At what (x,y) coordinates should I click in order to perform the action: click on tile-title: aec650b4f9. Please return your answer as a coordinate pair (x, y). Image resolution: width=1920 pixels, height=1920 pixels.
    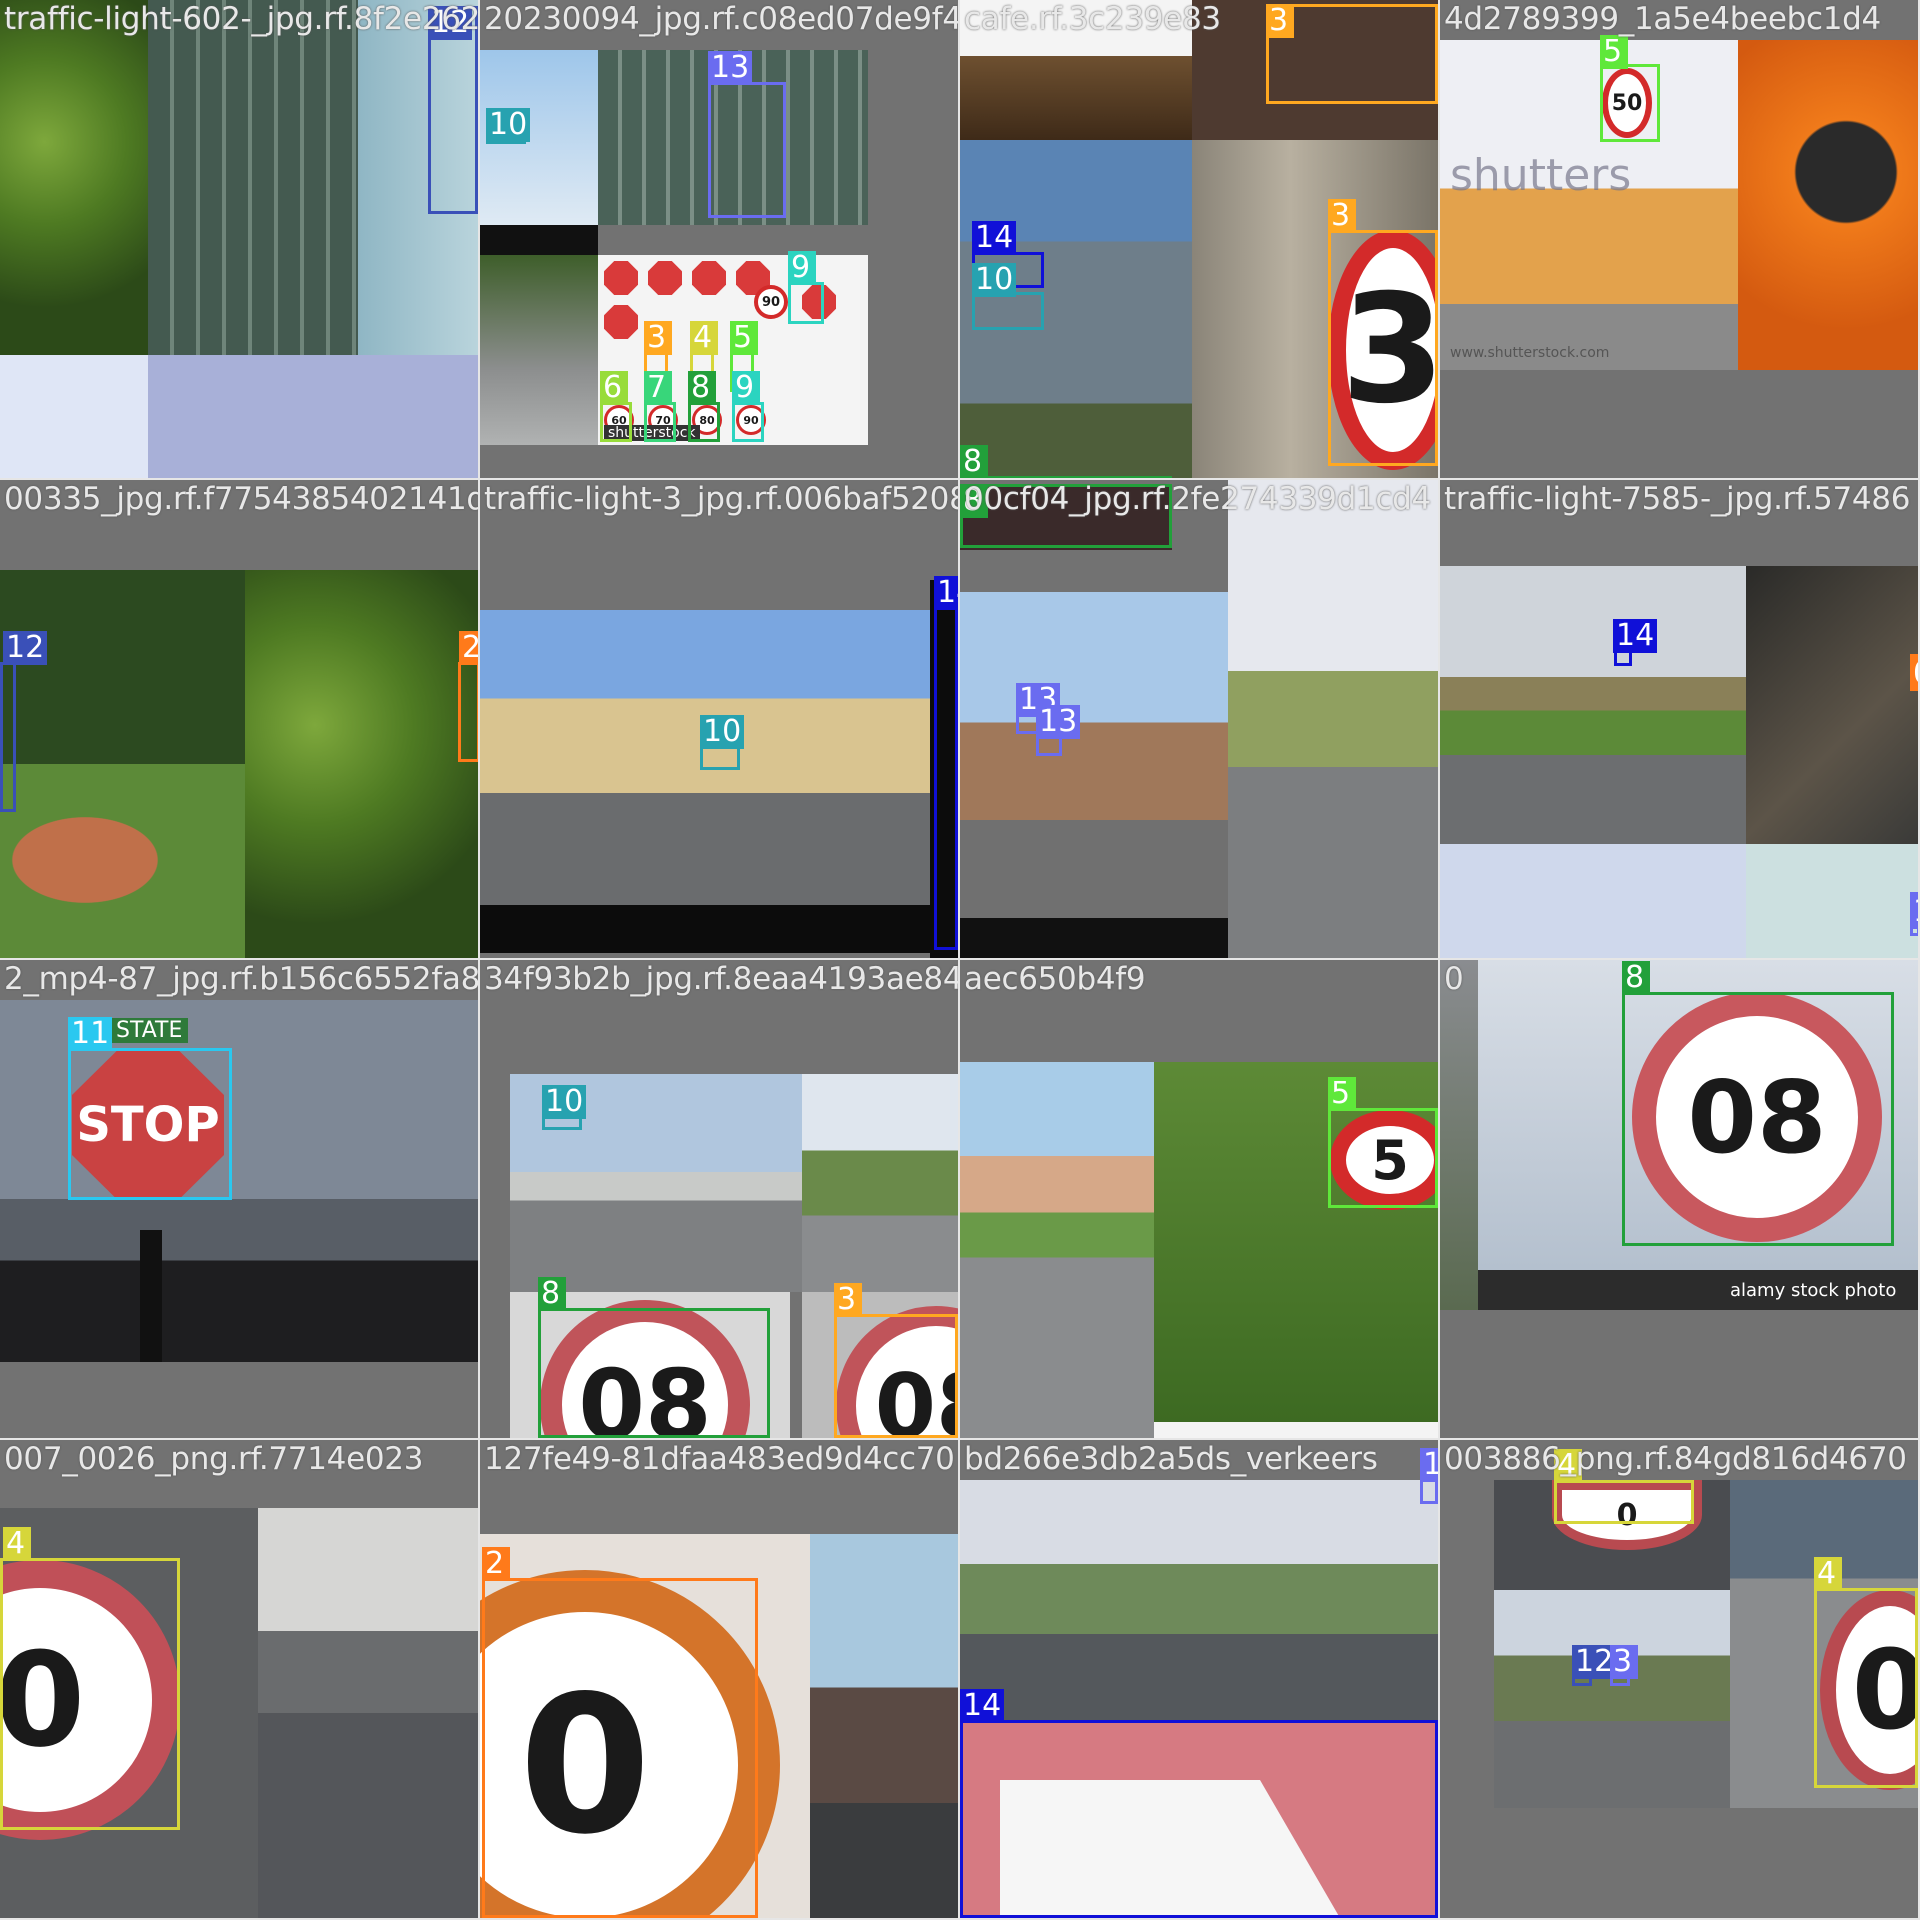
    Looking at the image, I should click on (1055, 979).